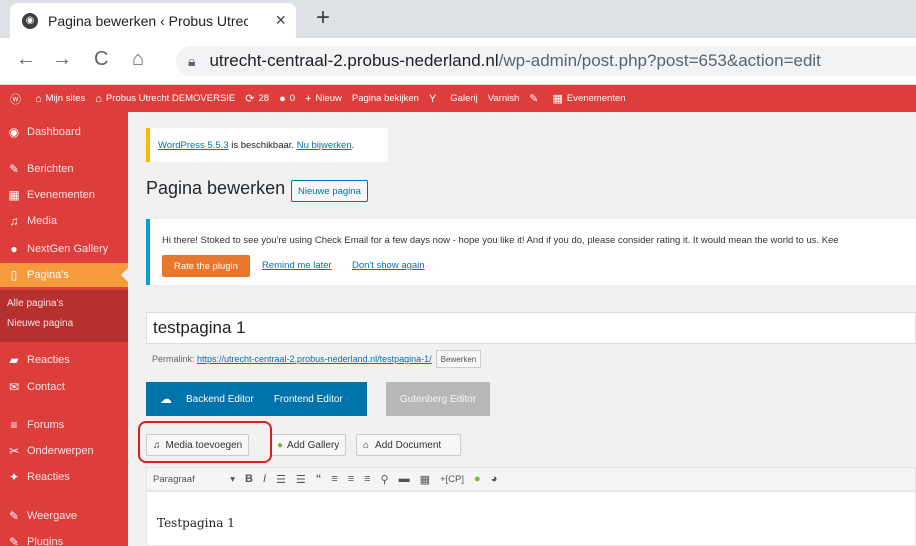 The height and width of the screenshot is (546, 916). What do you see at coordinates (425, 479) in the screenshot?
I see `toolbar-toggle-icon: ▦` at bounding box center [425, 479].